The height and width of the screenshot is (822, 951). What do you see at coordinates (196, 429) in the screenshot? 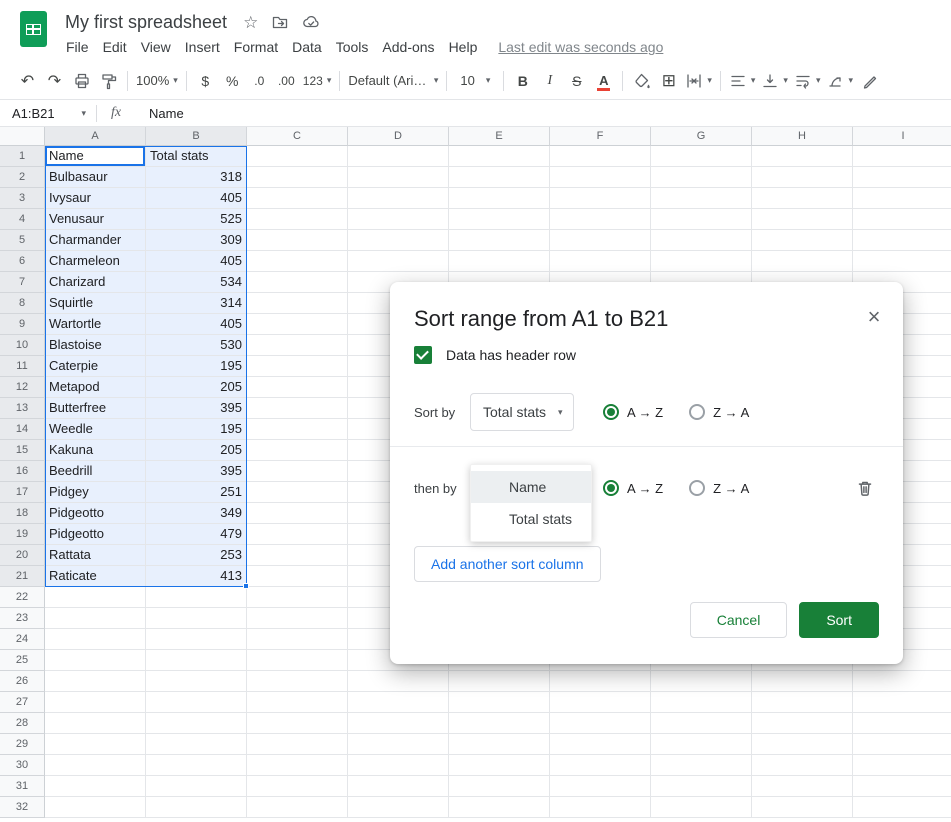
I see `cell-B14: 195` at bounding box center [196, 429].